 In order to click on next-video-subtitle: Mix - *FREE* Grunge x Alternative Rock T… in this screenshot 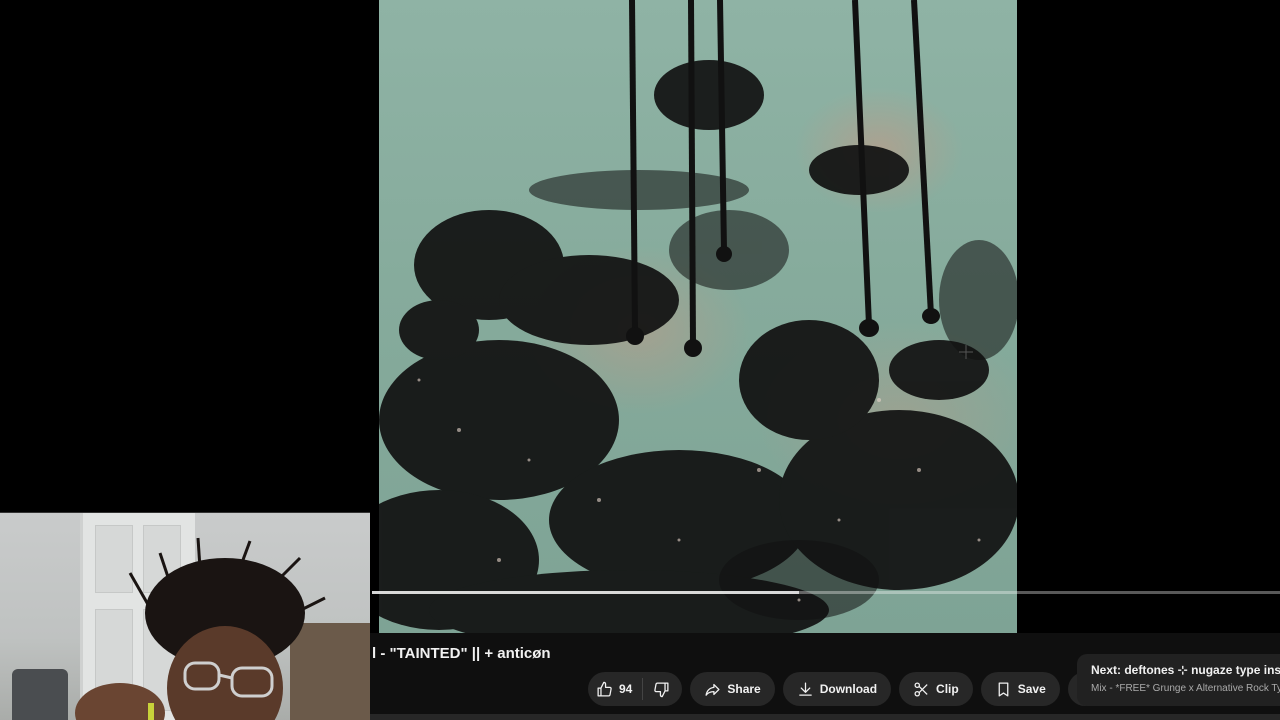, I will do `click(1185, 688)`.